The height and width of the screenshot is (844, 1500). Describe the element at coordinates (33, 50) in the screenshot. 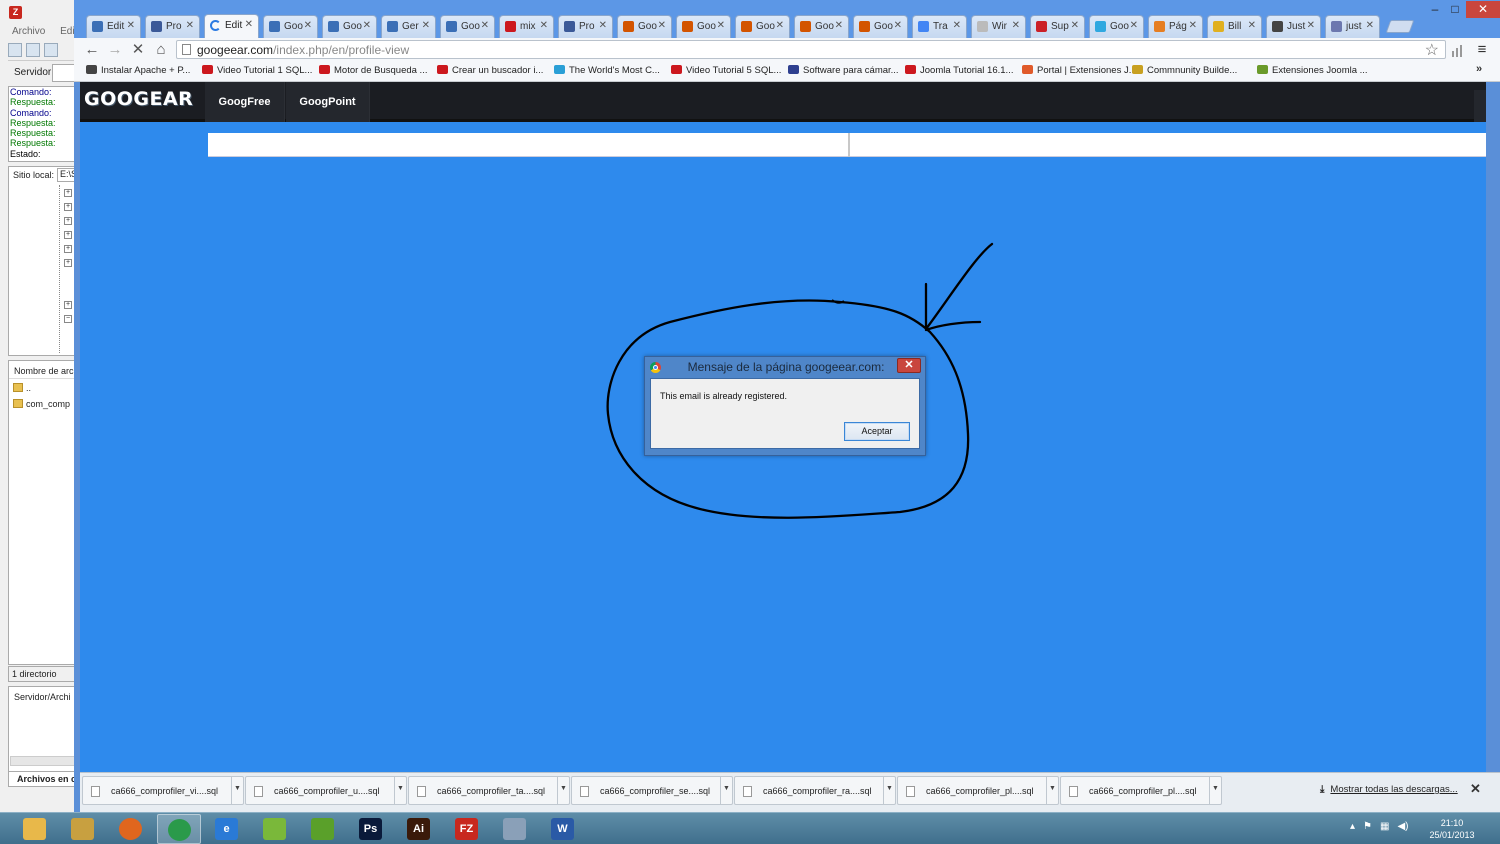

I see `message-log-icon` at that location.